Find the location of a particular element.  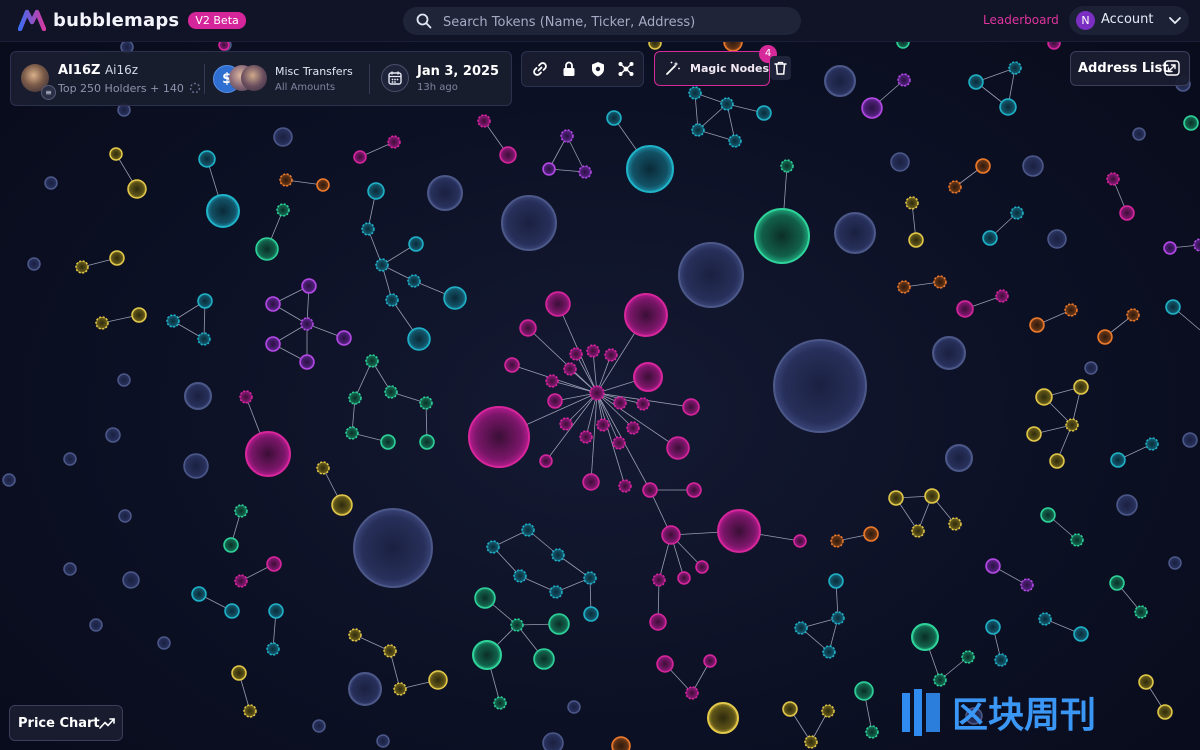

transfers-title: Misc Transfers is located at coordinates (314, 71).